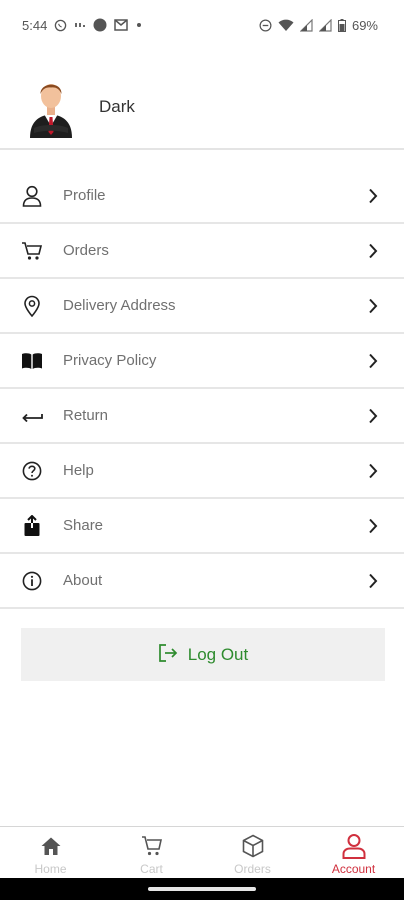  I want to click on nav-item-home: Home, so click(50, 852).